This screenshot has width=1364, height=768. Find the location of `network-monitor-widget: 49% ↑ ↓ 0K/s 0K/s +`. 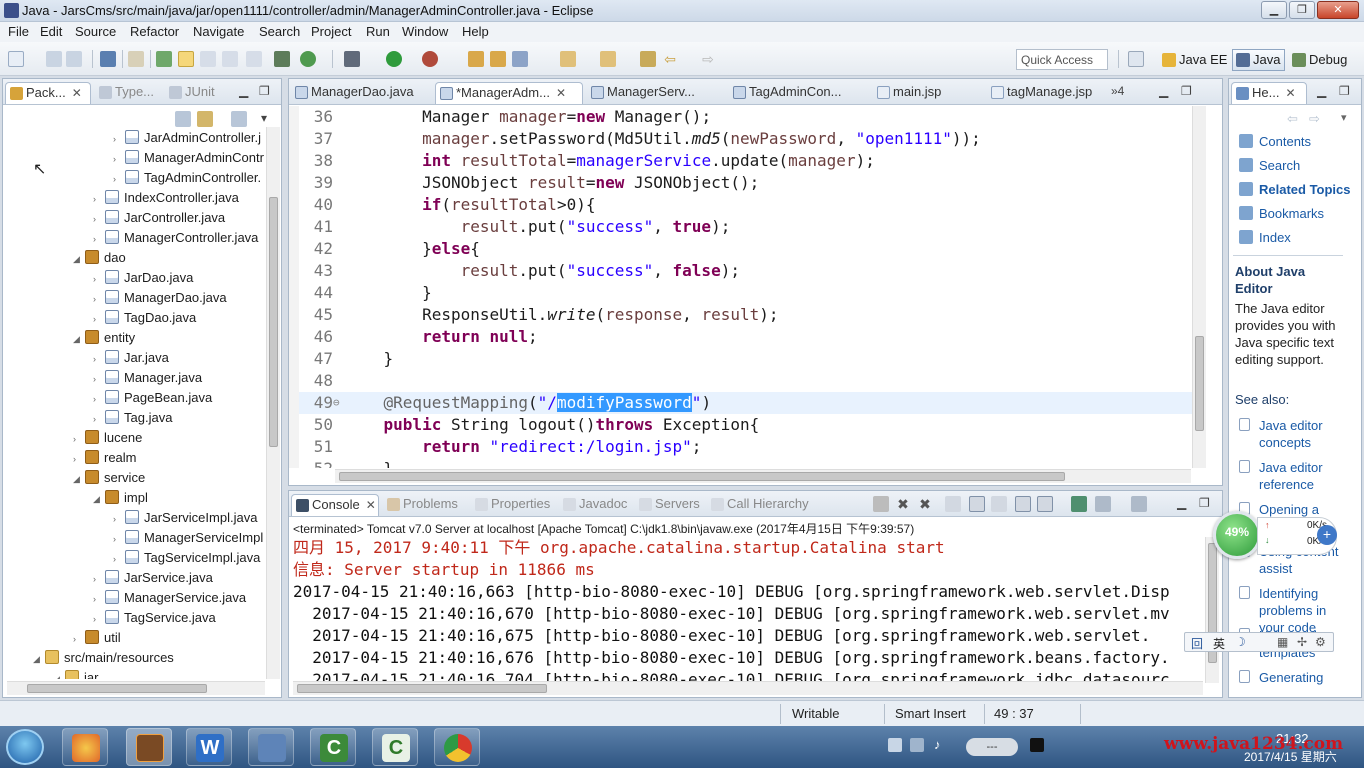

network-monitor-widget: 49% ↑ ↓ 0K/s 0K/s + is located at coordinates (1276, 537).